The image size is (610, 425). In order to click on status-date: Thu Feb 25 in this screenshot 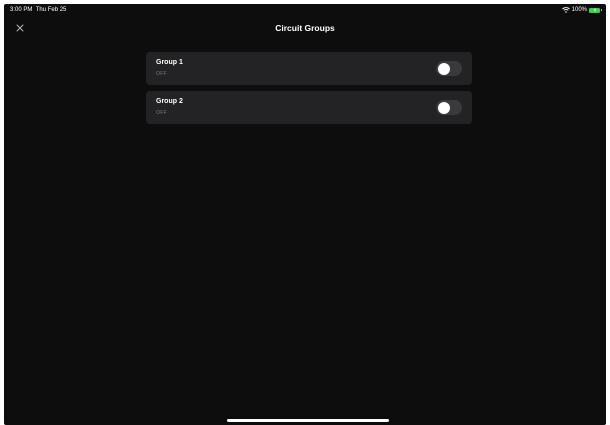, I will do `click(51, 10)`.